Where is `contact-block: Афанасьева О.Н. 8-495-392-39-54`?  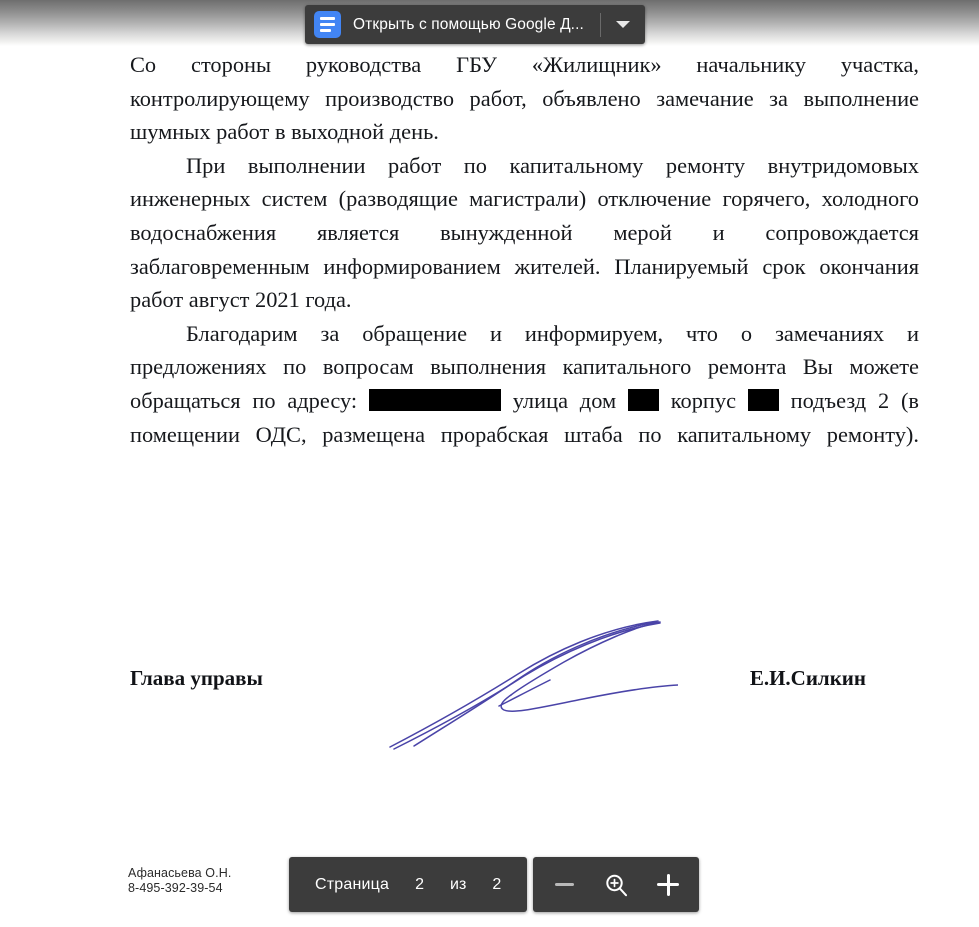 contact-block: Афанасьева О.Н. 8-495-392-39-54 is located at coordinates (179, 881).